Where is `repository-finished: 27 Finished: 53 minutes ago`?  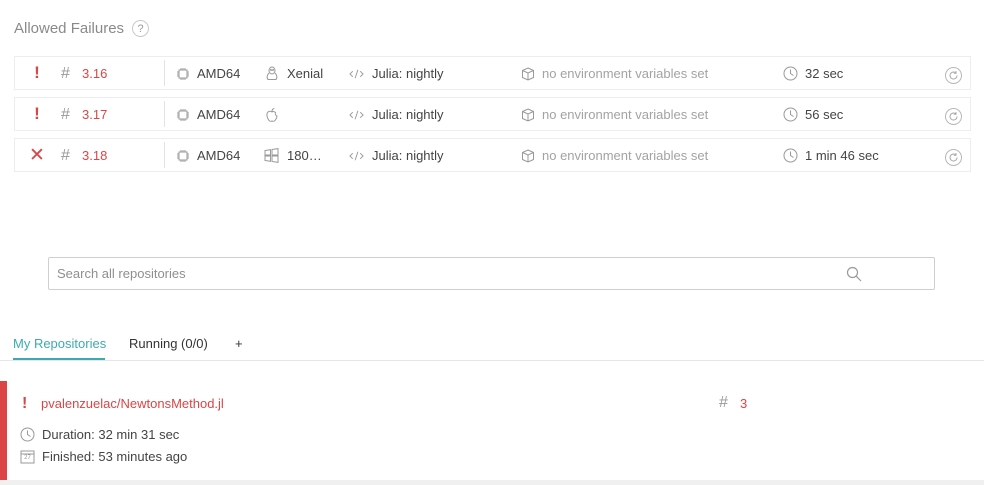
repository-finished: 27 Finished: 53 minutes ago is located at coordinates (103, 456).